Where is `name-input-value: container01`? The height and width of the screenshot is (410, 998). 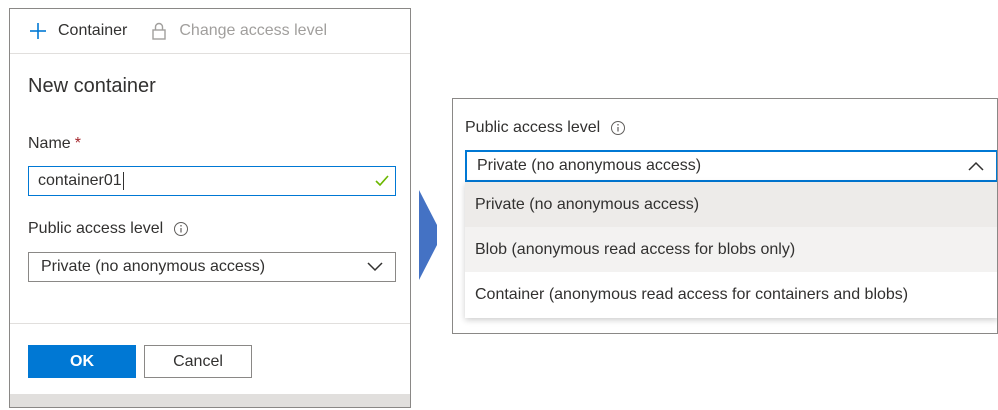 name-input-value: container01 is located at coordinates (80, 180).